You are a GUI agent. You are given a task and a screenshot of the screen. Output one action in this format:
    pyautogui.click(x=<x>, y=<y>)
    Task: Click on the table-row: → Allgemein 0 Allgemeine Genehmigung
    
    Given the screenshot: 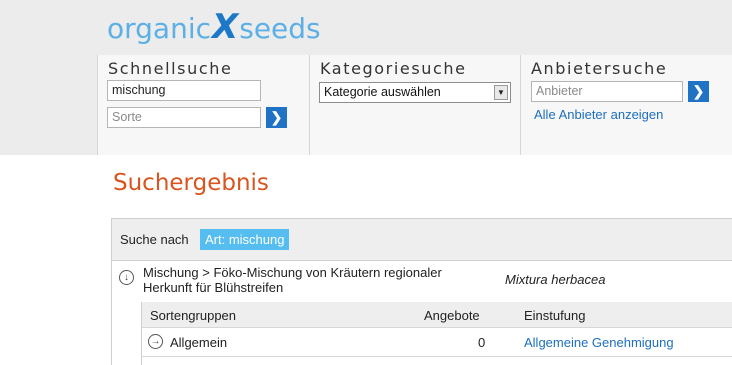 What is the action you would take?
    pyautogui.click(x=437, y=342)
    